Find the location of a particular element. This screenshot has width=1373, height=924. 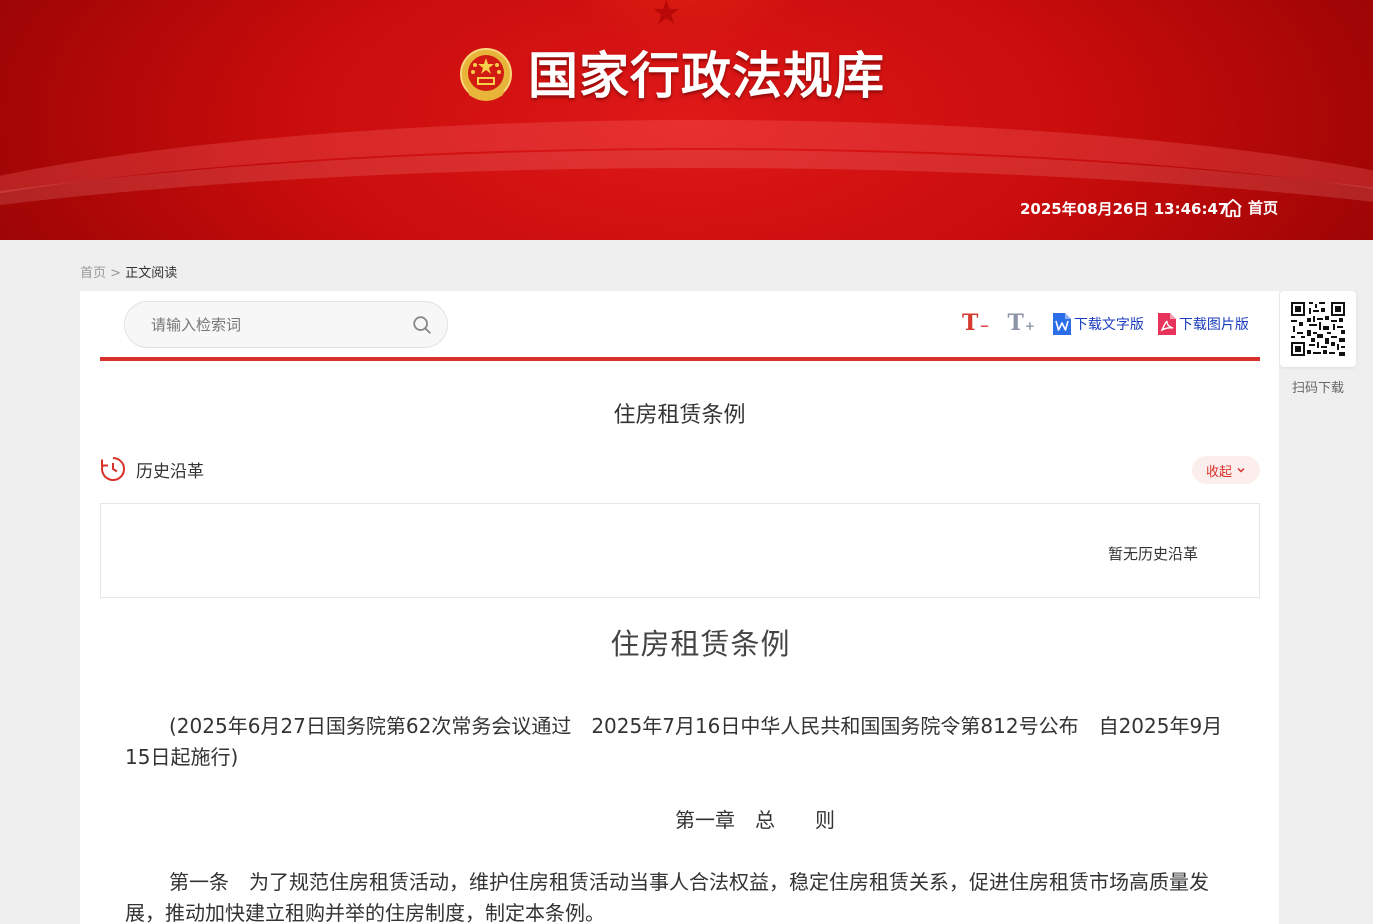

document-main-title: 住房租赁条例 is located at coordinates (700, 644).